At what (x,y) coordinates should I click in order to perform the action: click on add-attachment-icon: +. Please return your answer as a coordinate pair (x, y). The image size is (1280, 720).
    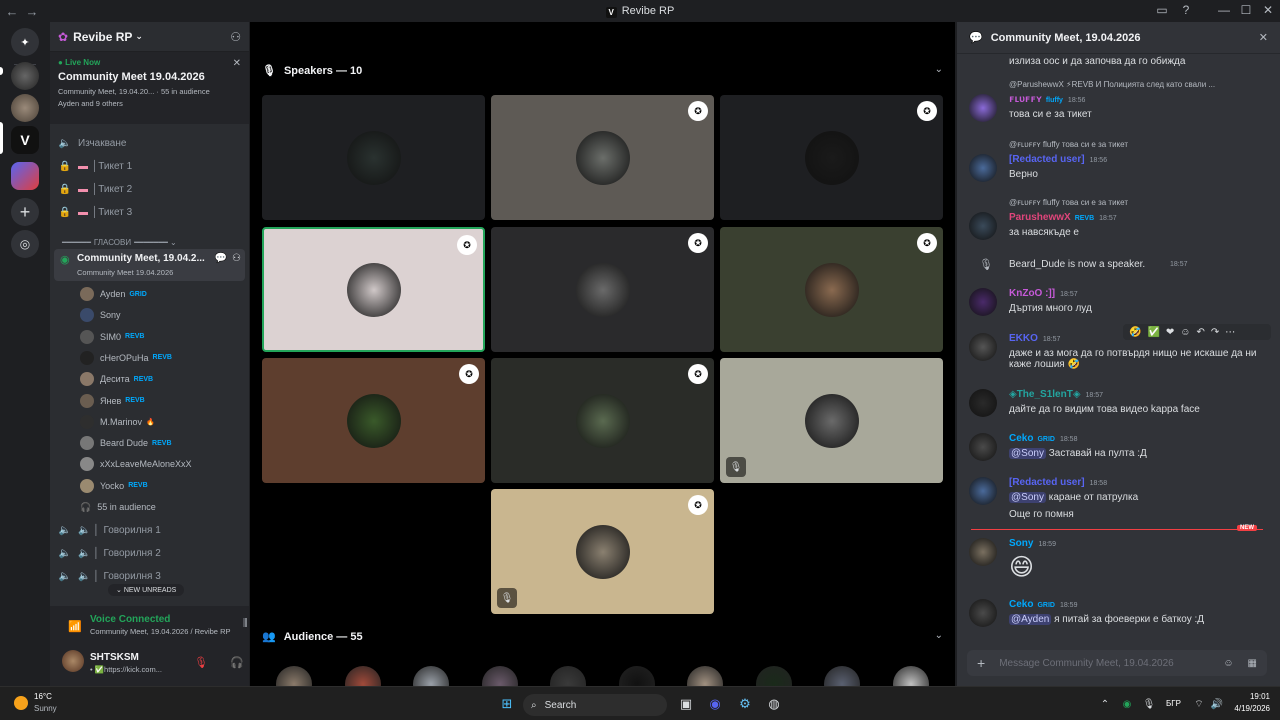
    Looking at the image, I should click on (981, 663).